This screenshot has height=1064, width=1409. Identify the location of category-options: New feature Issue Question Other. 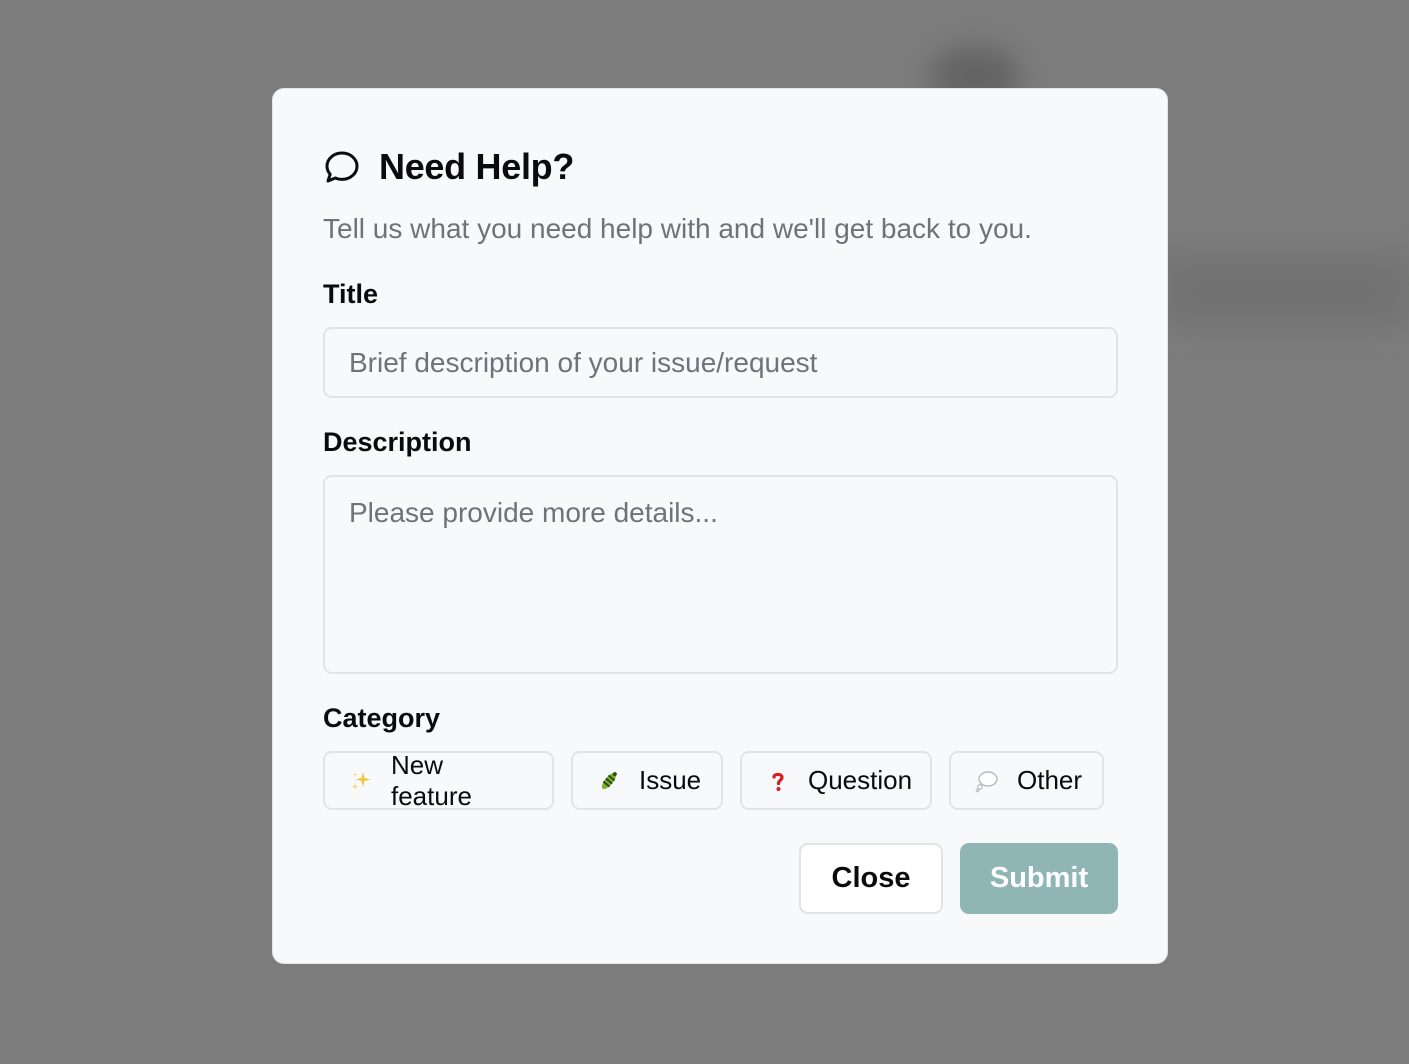
(713, 780).